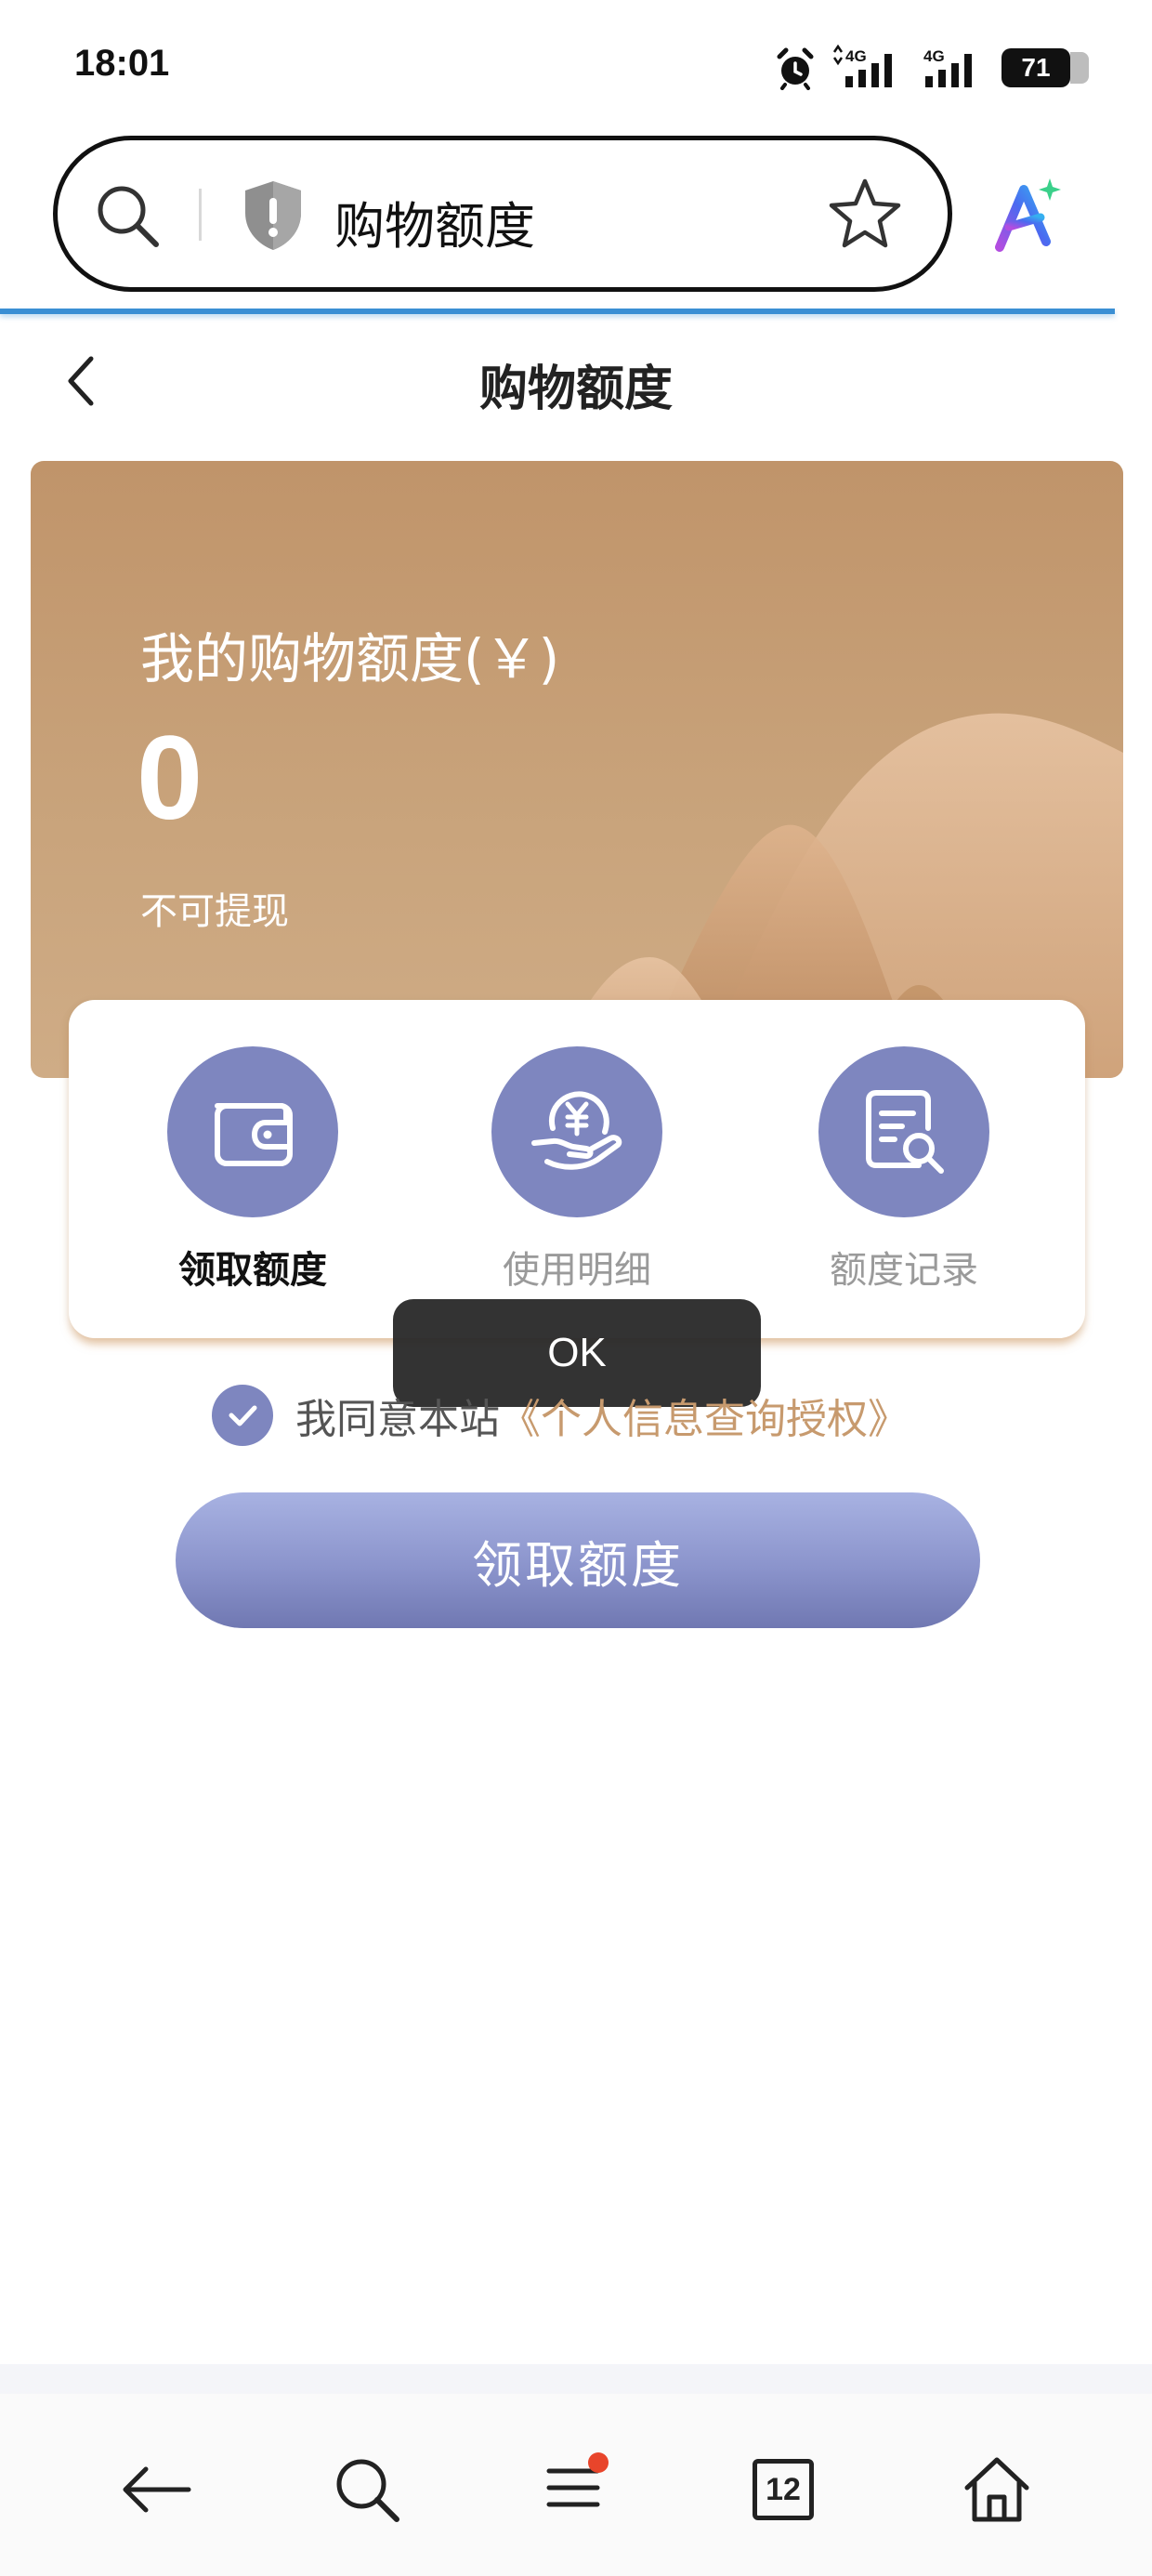 Image resolution: width=1152 pixels, height=2576 pixels. Describe the element at coordinates (576, 1267) in the screenshot. I see `action-label: 使用明细` at that location.